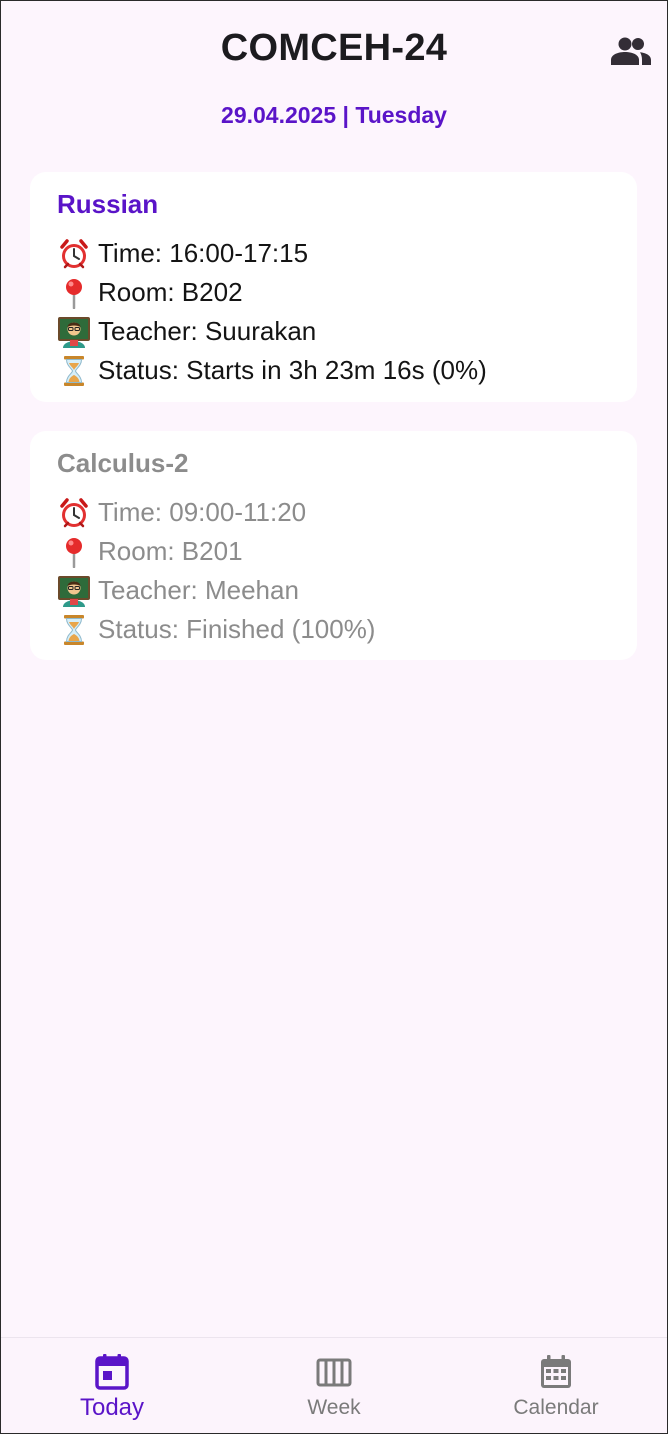 Image resolution: width=668 pixels, height=1434 pixels. I want to click on bottom-navigation: Today Week Calendar, so click(334, 1385).